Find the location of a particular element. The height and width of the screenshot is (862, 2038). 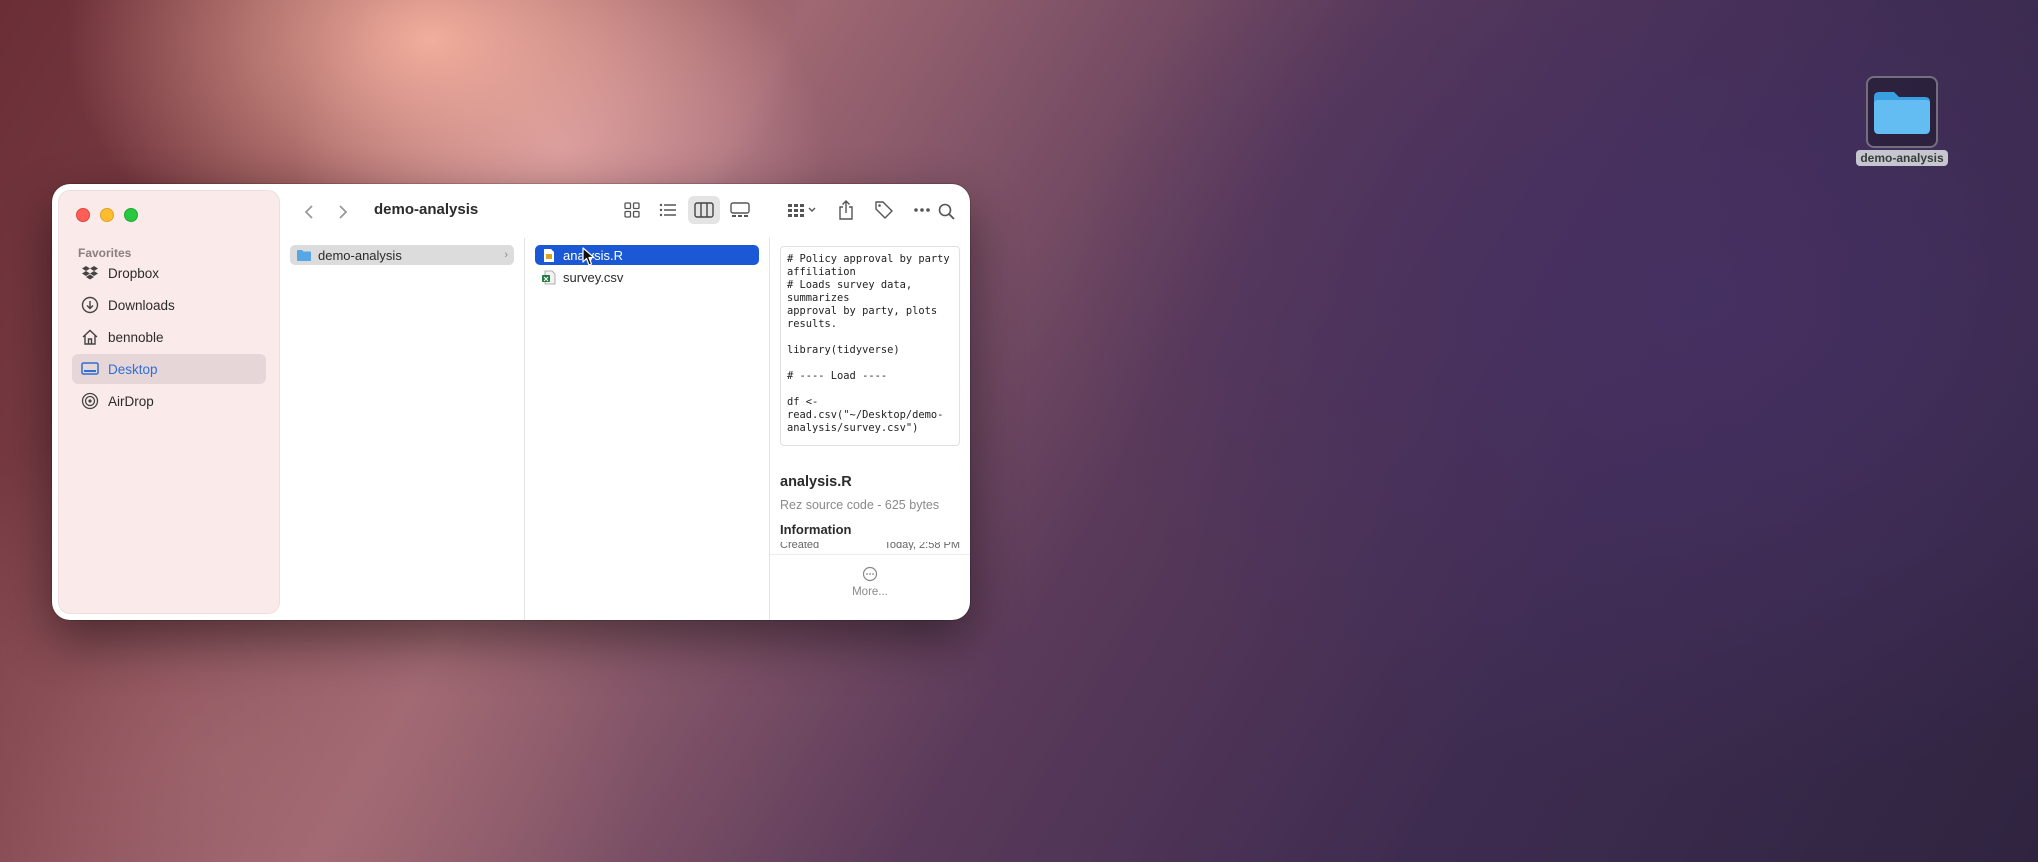

icon-view-button is located at coordinates (632, 210).